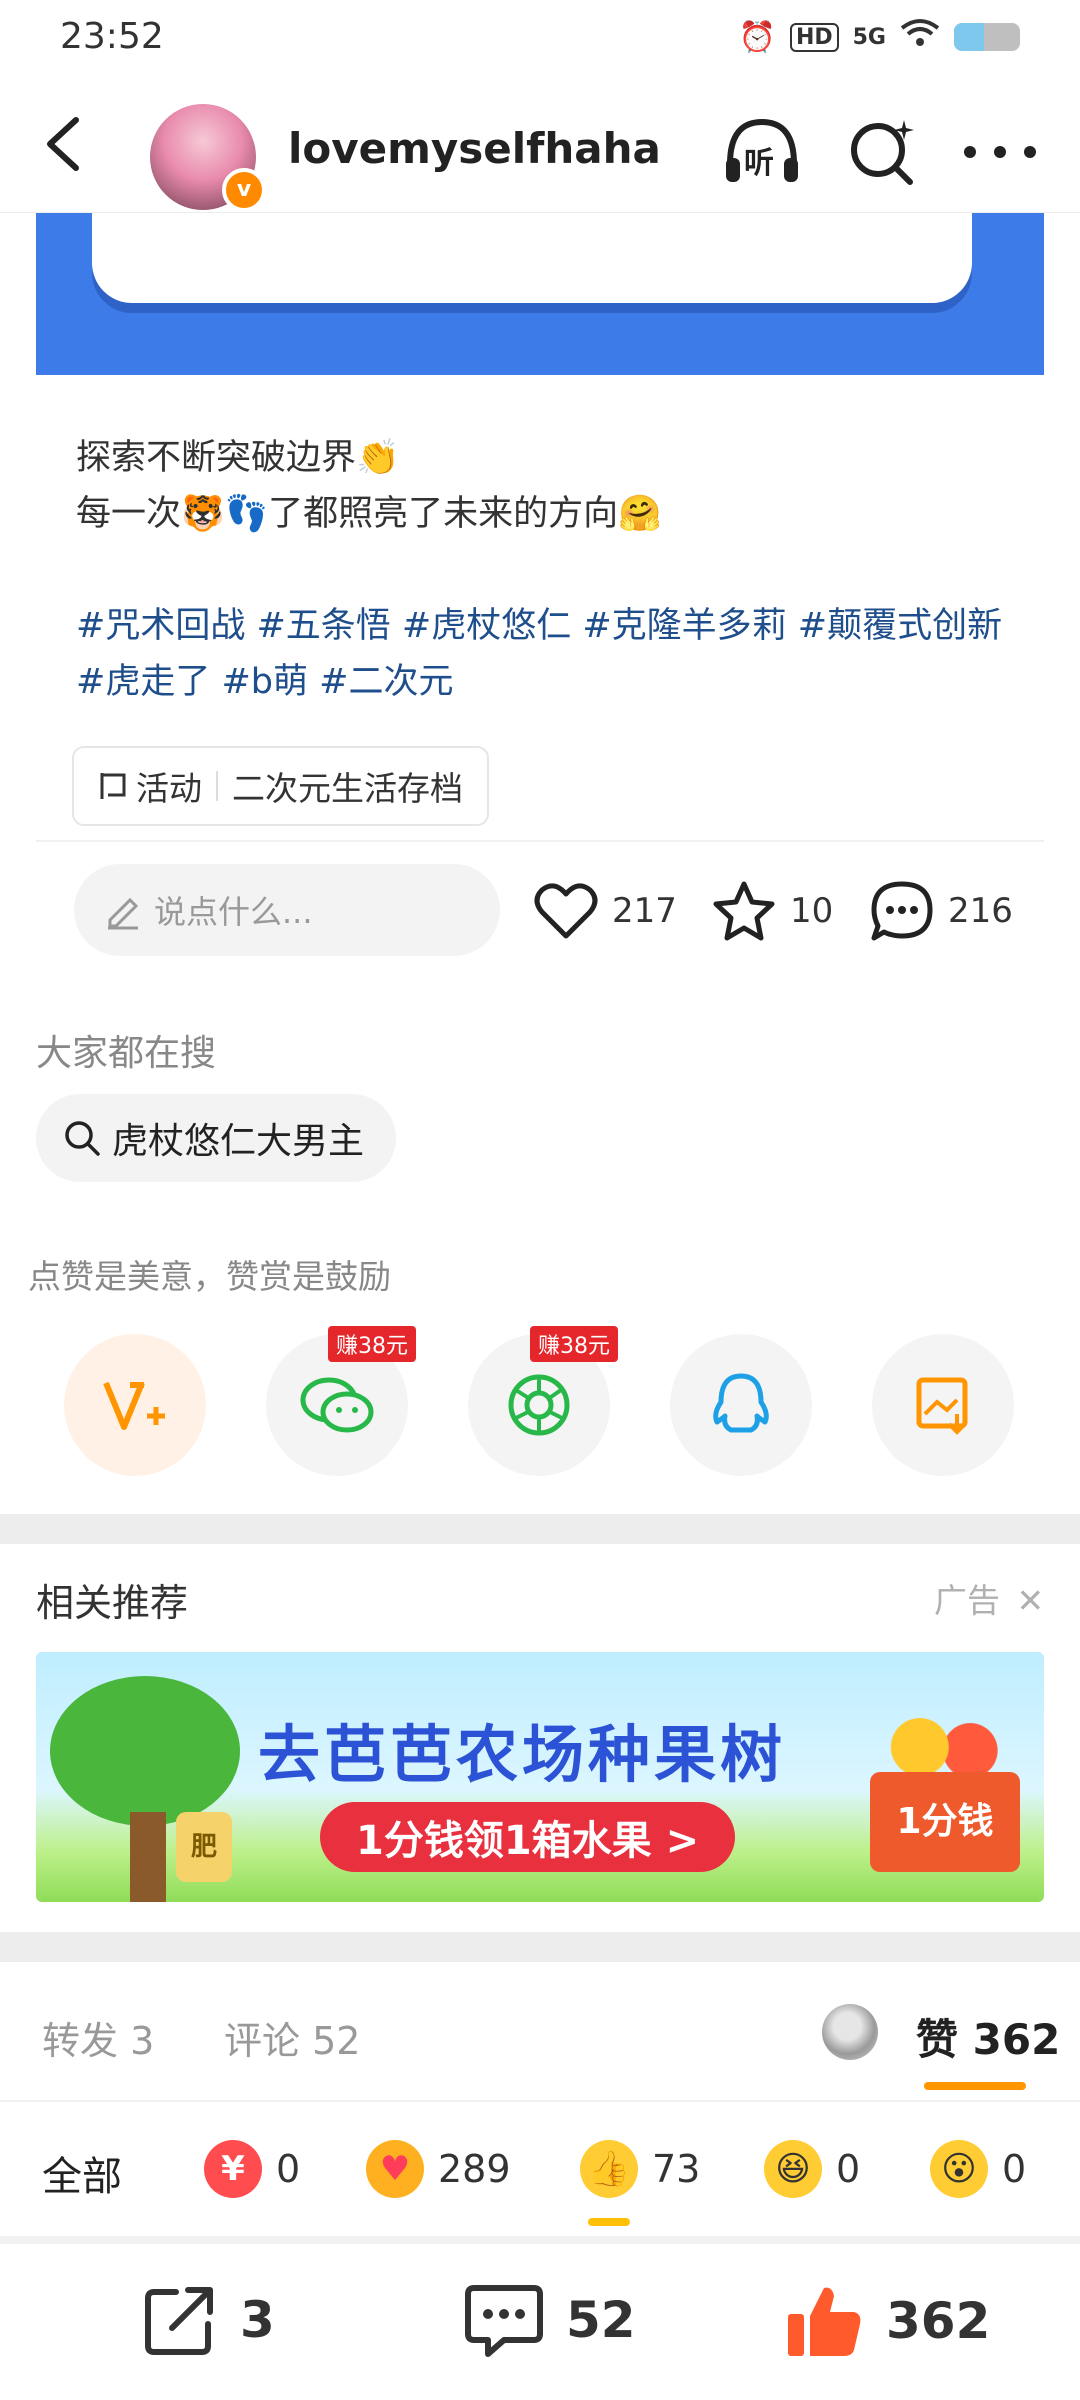 The image size is (1080, 2400). Describe the element at coordinates (937, 2039) in the screenshot. I see `tab-likes-label: 赞` at that location.